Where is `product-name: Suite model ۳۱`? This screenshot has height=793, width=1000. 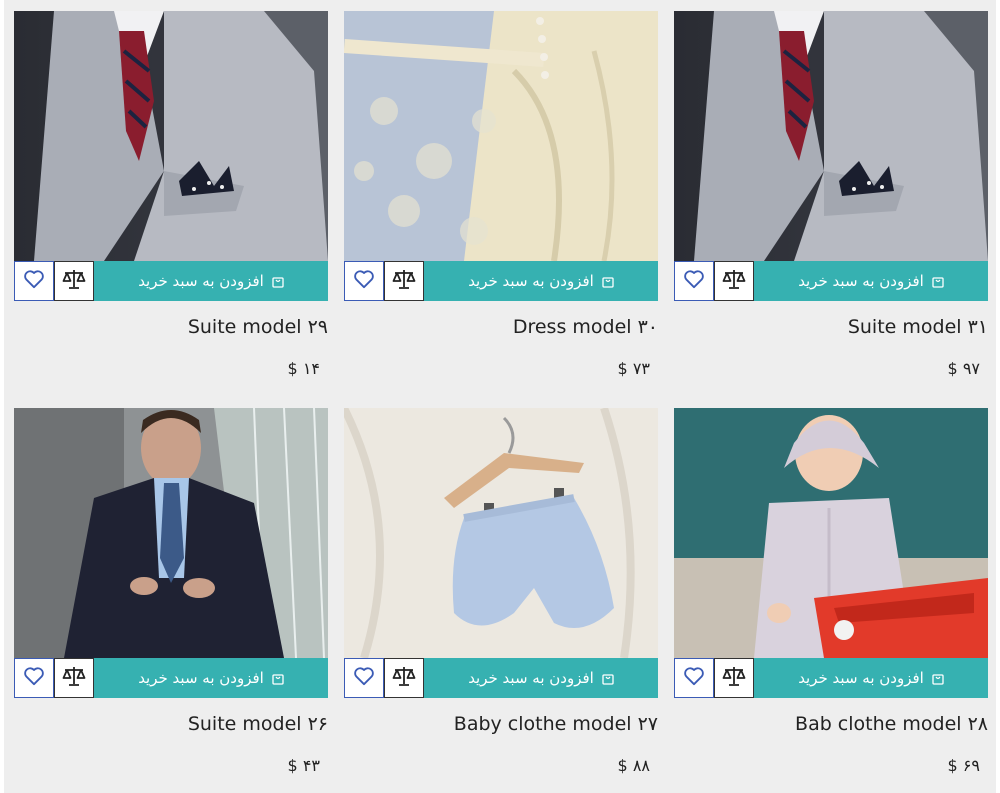
product-name: Suite model ۳۱ is located at coordinates (918, 327).